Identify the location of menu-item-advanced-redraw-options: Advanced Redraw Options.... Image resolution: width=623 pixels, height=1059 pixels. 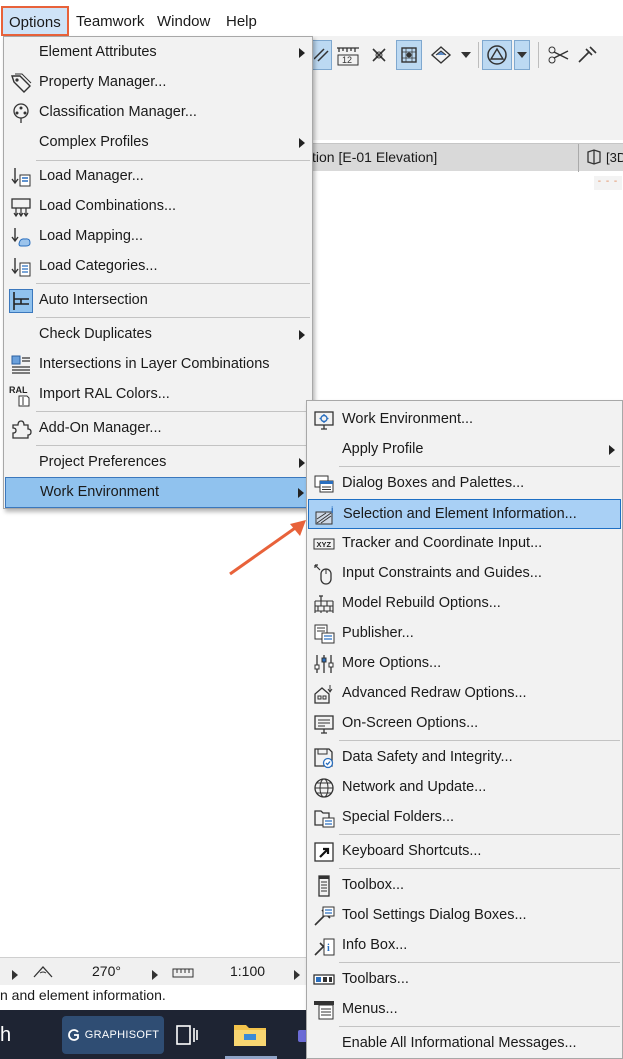
(464, 694).